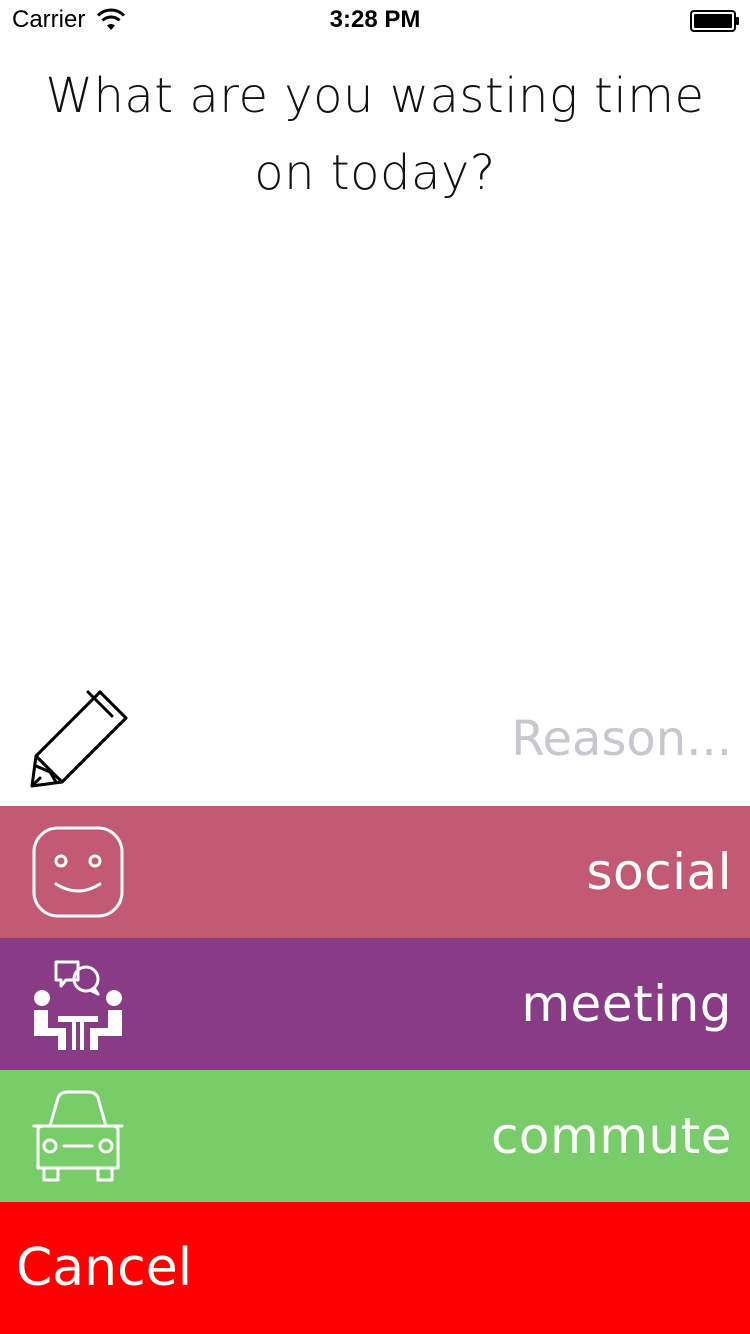 Image resolution: width=750 pixels, height=1334 pixels. I want to click on question-line-2: on today?, so click(375, 173).